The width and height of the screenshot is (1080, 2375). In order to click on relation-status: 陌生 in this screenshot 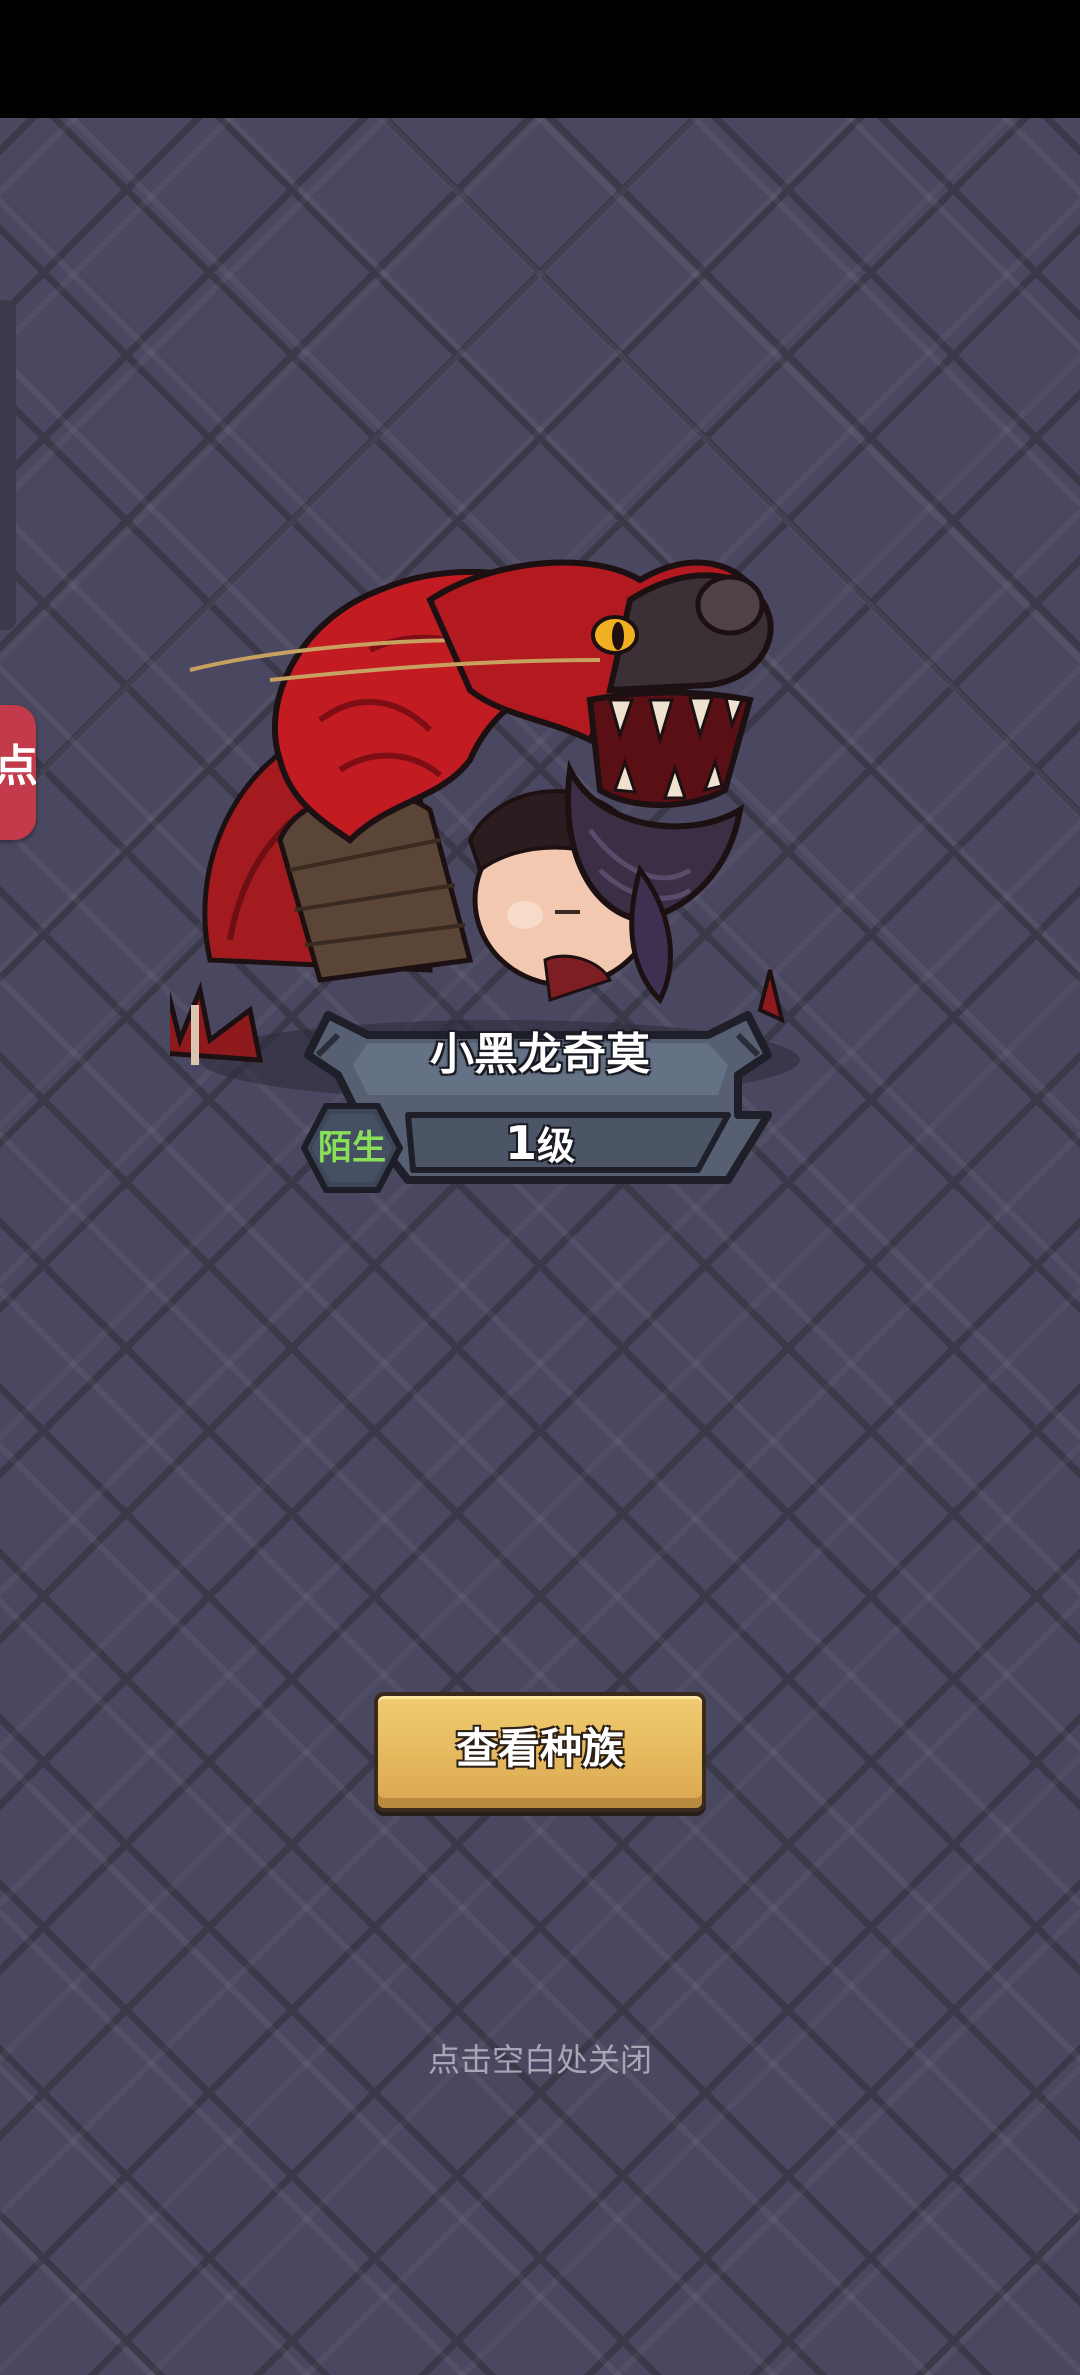, I will do `click(352, 1148)`.